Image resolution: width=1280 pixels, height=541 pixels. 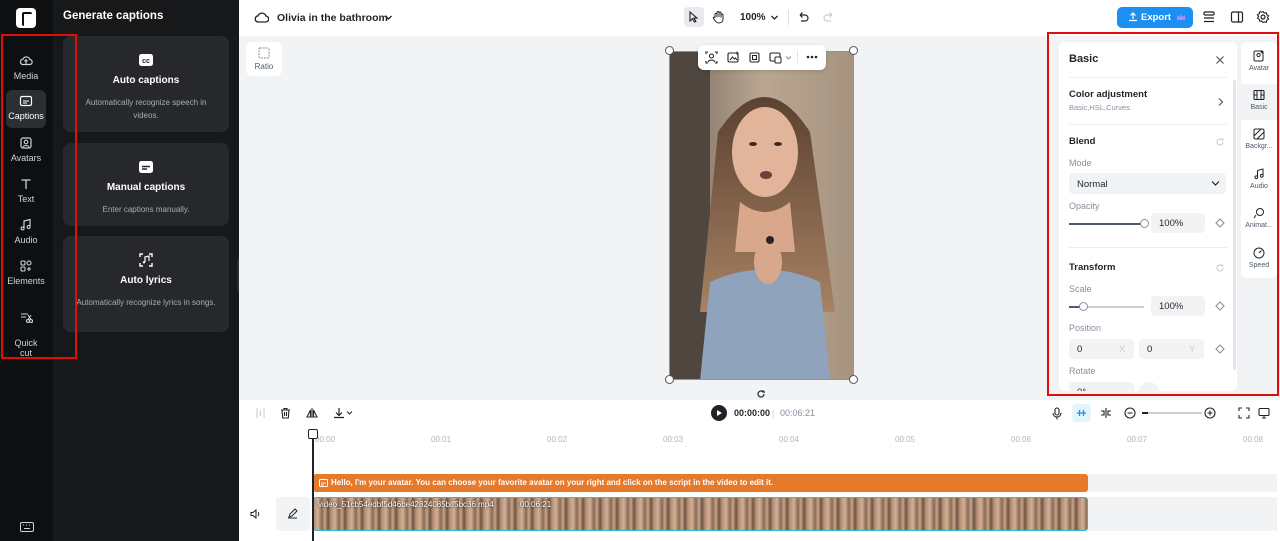 What do you see at coordinates (761, 394) in the screenshot?
I see `rotate-handle-icon` at bounding box center [761, 394].